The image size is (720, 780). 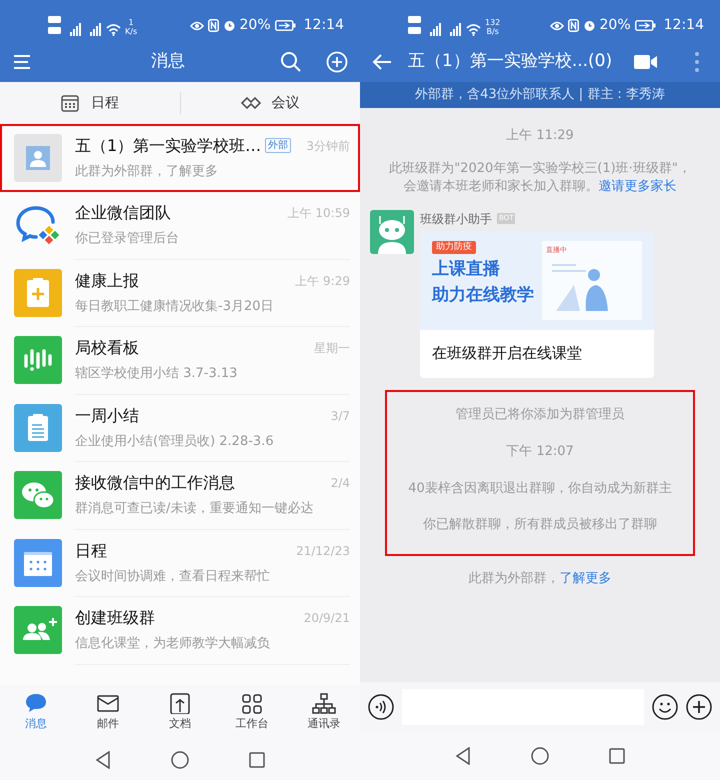 What do you see at coordinates (327, 618) in the screenshot?
I see `message-time: 20/9/21` at bounding box center [327, 618].